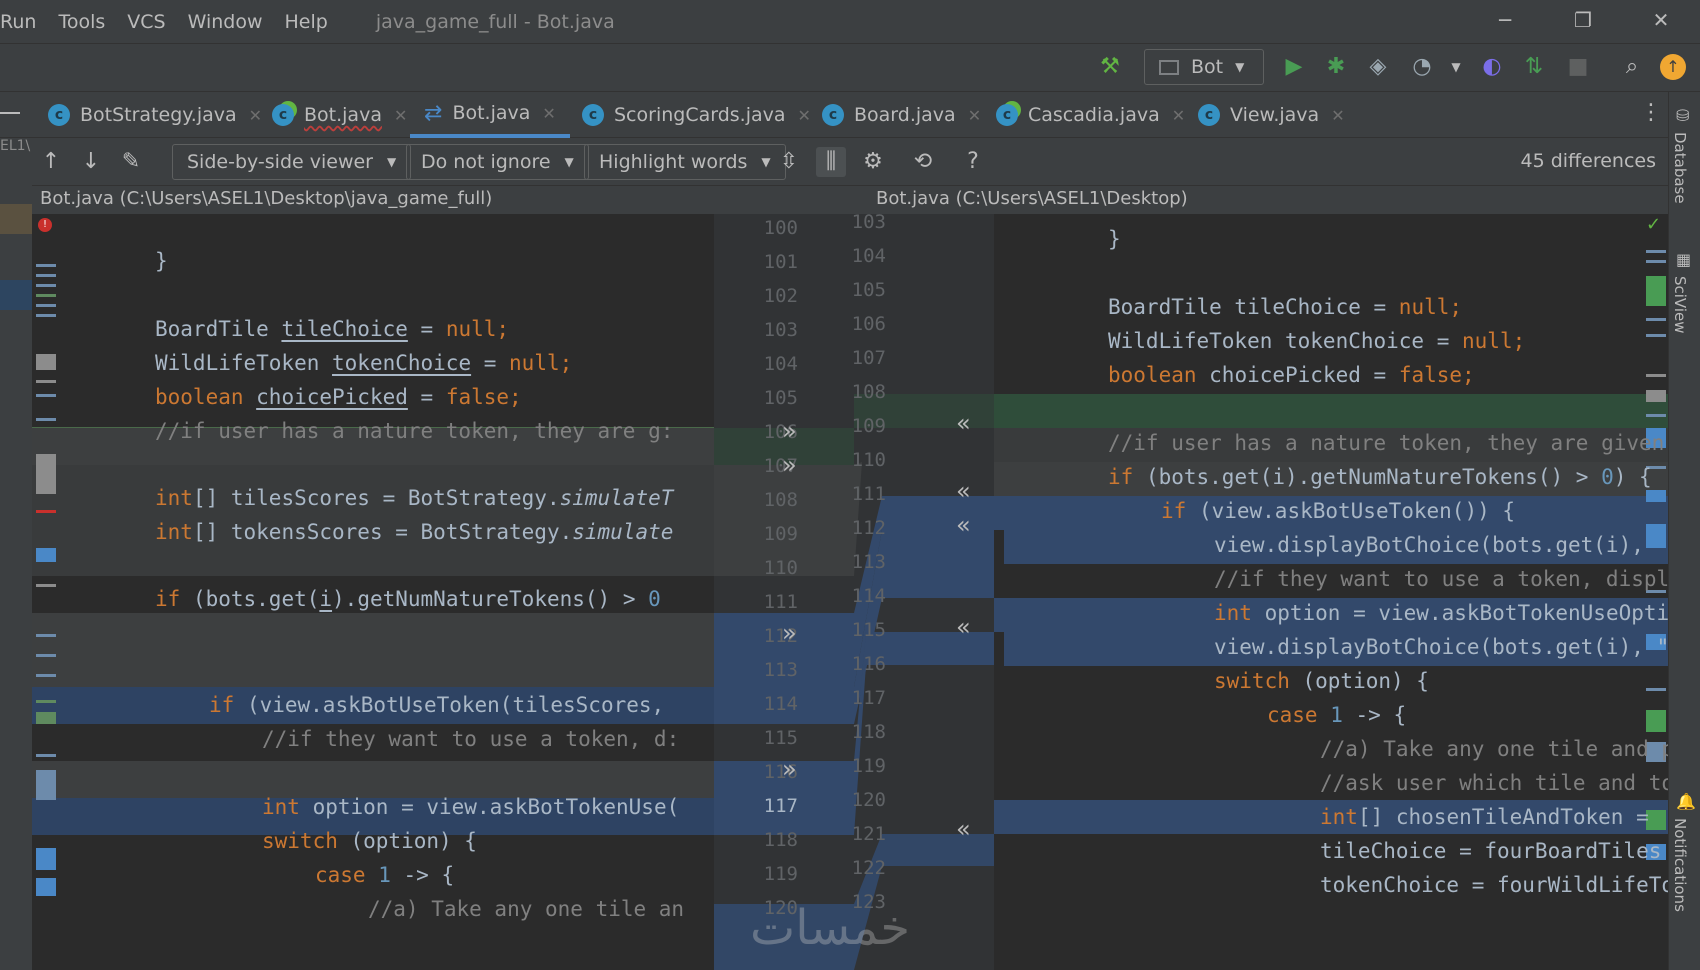 This screenshot has height=970, width=1700. I want to click on search-icon: ⌕, so click(1632, 67).